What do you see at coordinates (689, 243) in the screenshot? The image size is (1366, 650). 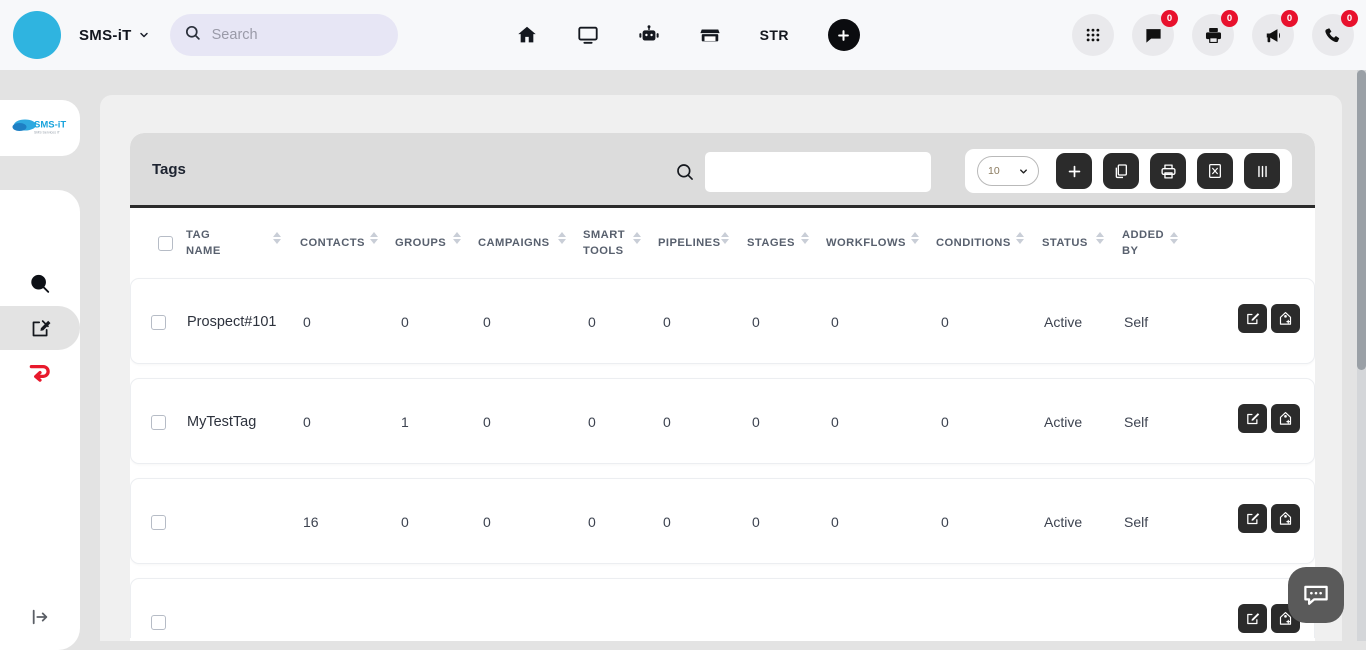 I see `col-pipelines: PIPELINES` at bounding box center [689, 243].